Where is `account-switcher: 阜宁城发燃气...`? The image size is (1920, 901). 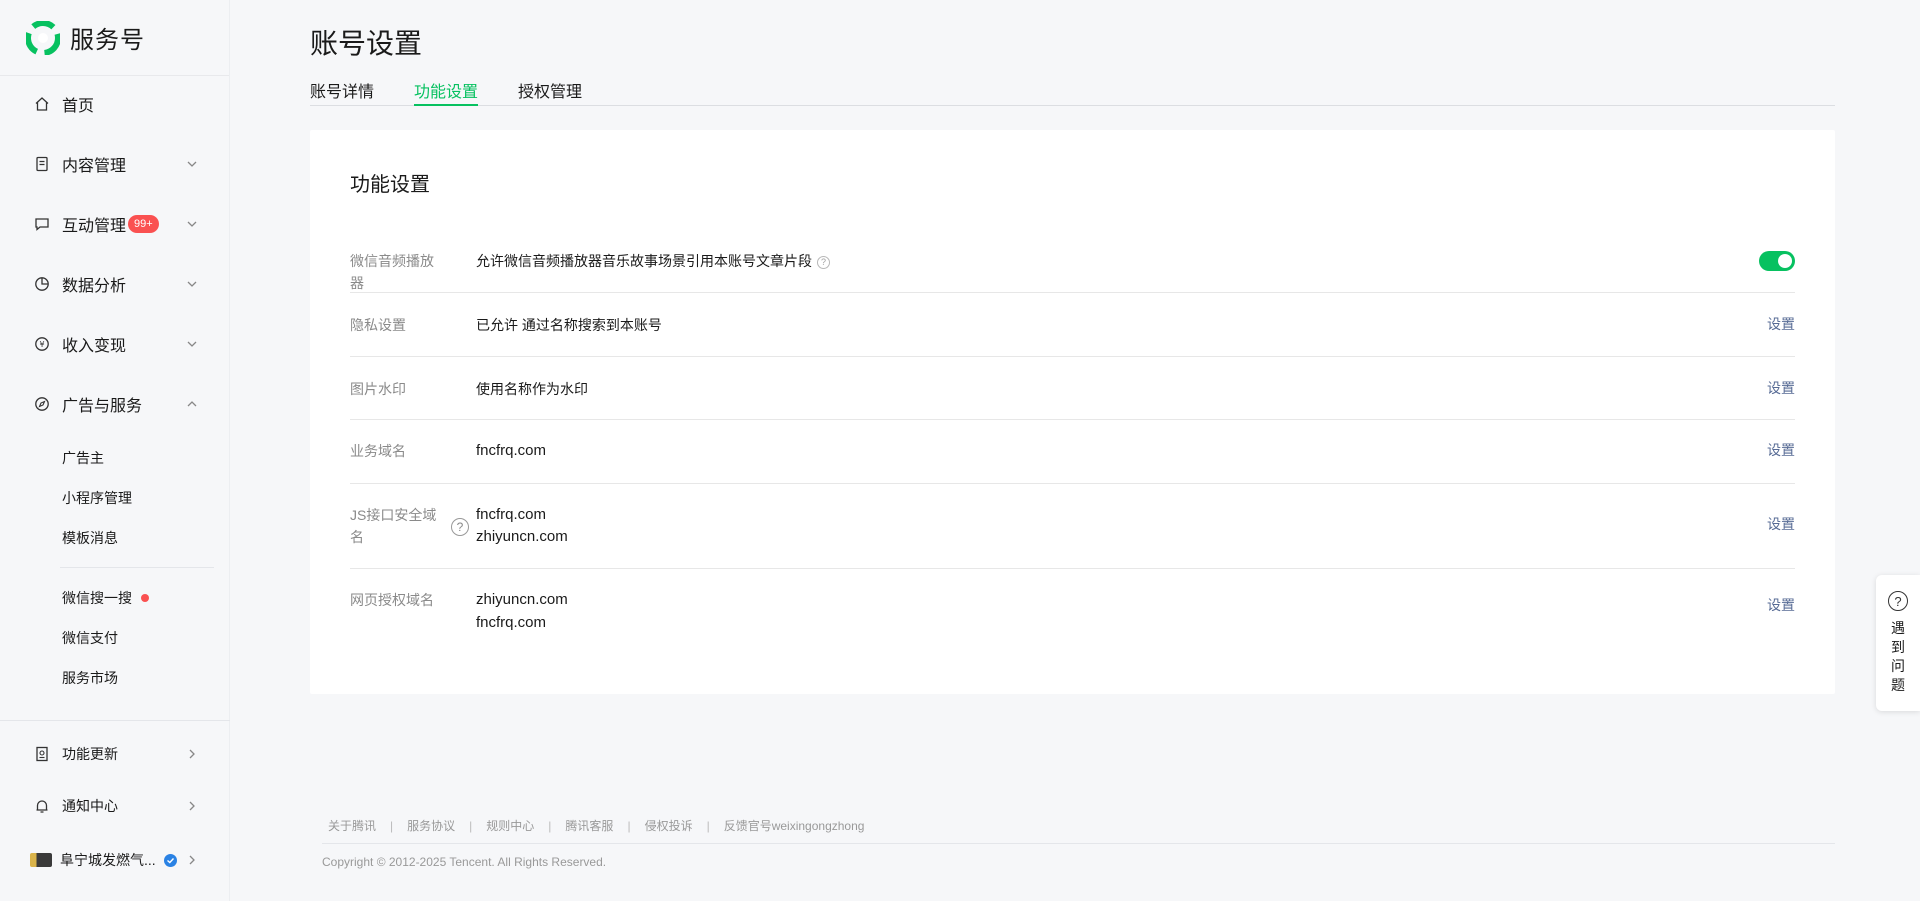
account-switcher: 阜宁城发燃气... is located at coordinates (115, 860).